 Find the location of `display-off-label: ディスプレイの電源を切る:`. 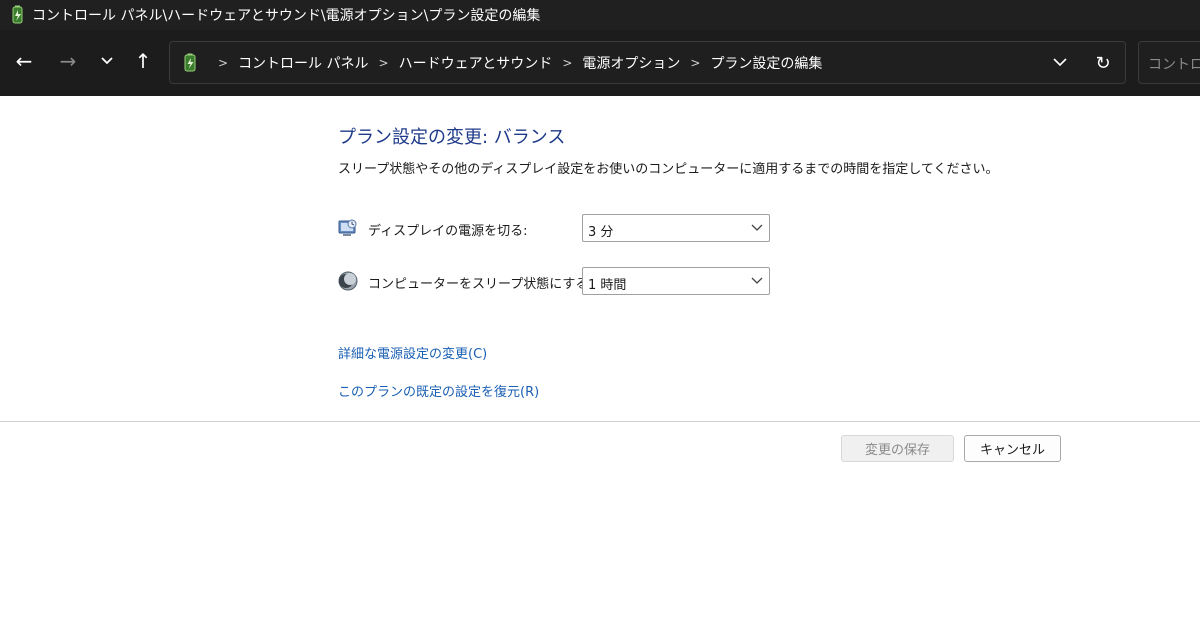

display-off-label: ディスプレイの電源を切る: is located at coordinates (448, 231).